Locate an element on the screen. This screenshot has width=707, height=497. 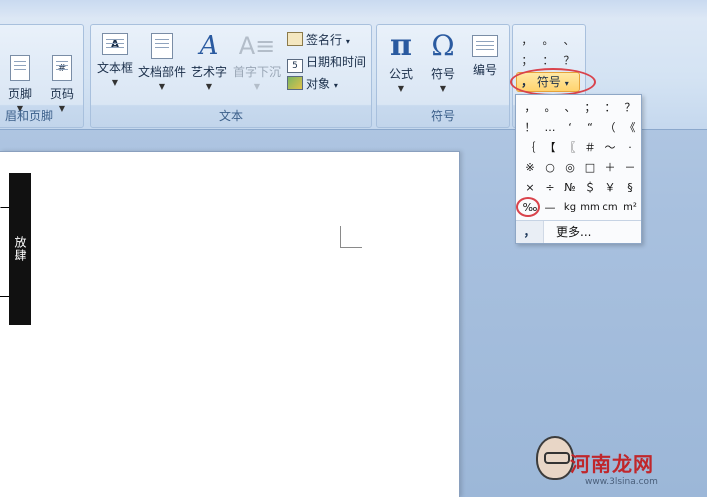
symbol-cell: ！ is located at coordinates (530, 128).